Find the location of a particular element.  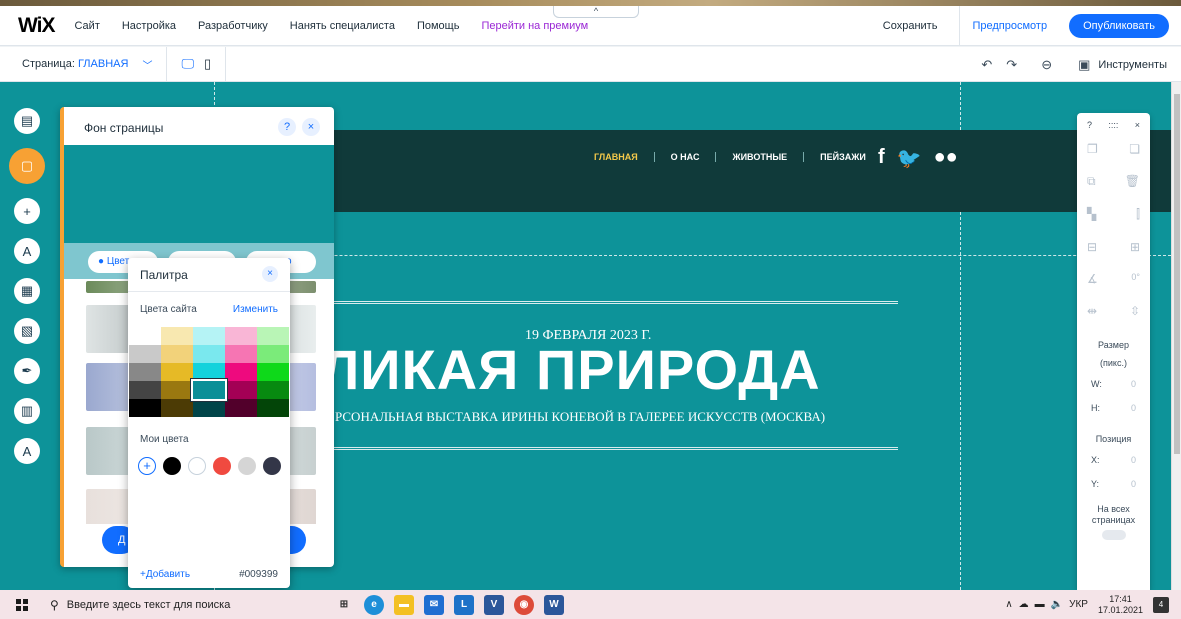

y-value: 0 is located at coordinates (1133, 484).